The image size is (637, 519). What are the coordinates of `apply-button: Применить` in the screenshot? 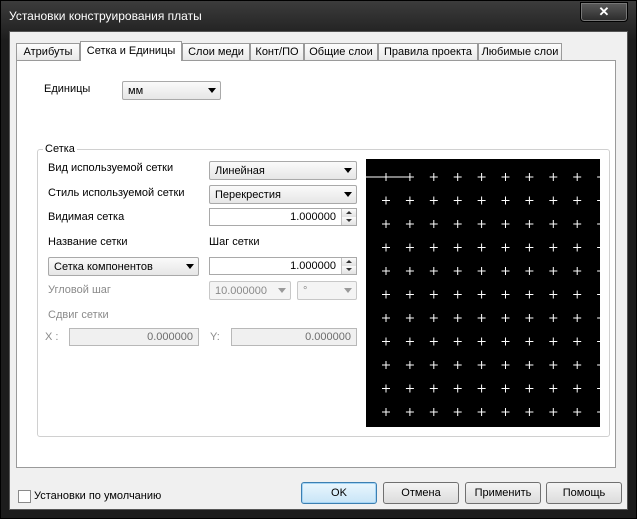 It's located at (503, 493).